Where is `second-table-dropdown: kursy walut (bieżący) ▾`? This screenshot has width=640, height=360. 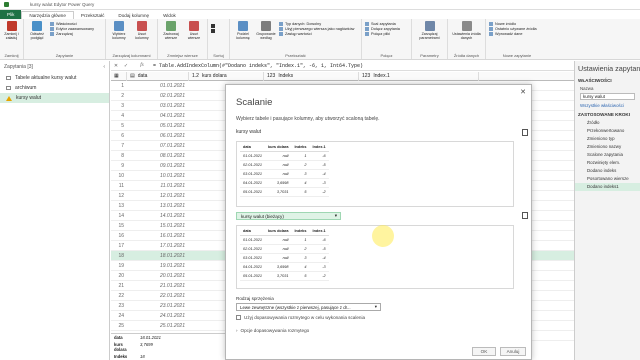 second-table-dropdown: kursy walut (bieżący) ▾ is located at coordinates (288, 216).